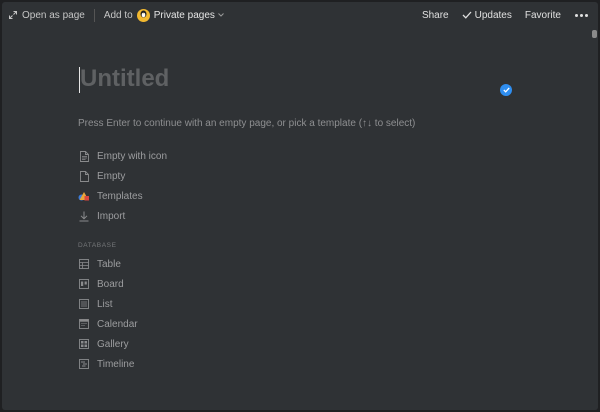 The height and width of the screenshot is (412, 600). I want to click on scrollbar-thumb, so click(594, 34).